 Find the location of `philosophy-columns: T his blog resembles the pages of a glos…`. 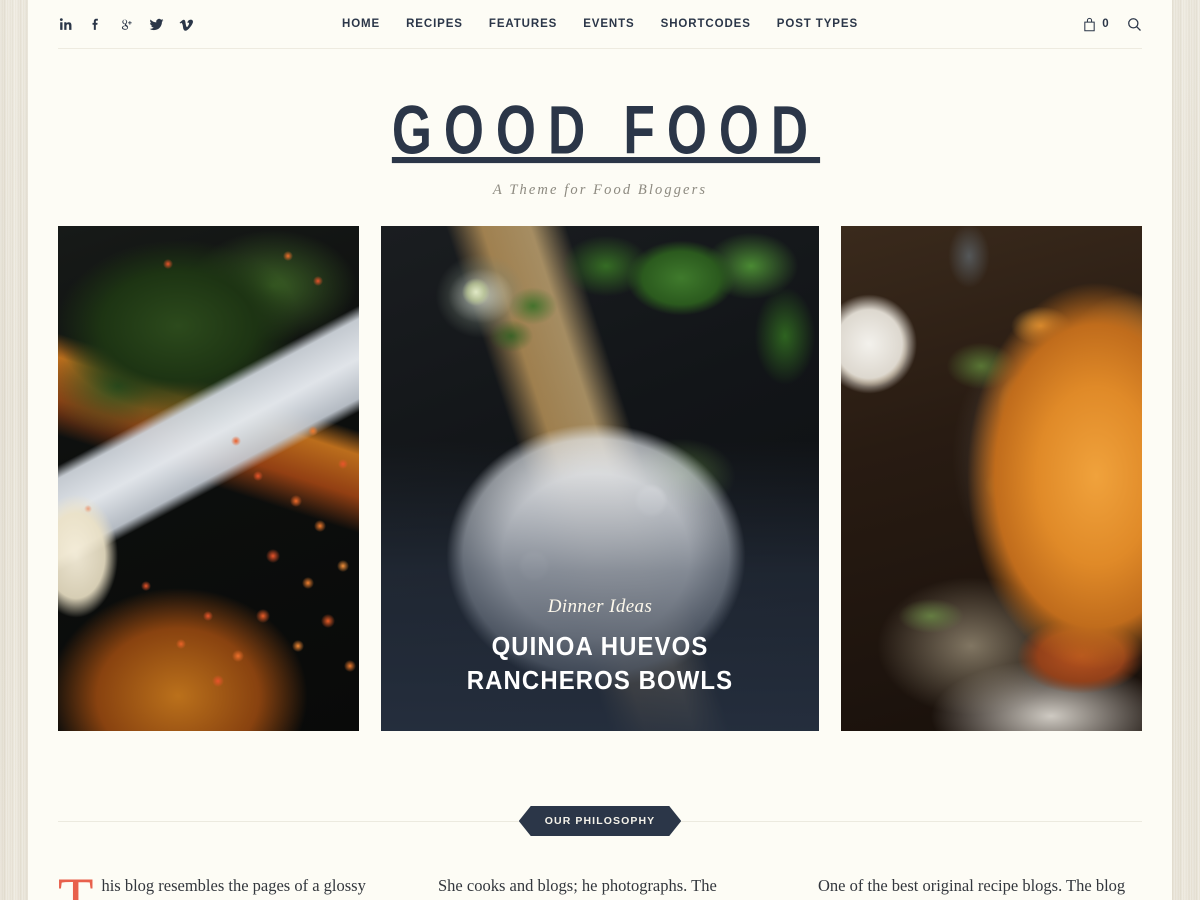

philosophy-columns: T his blog resembles the pages of a glos… is located at coordinates (600, 883).